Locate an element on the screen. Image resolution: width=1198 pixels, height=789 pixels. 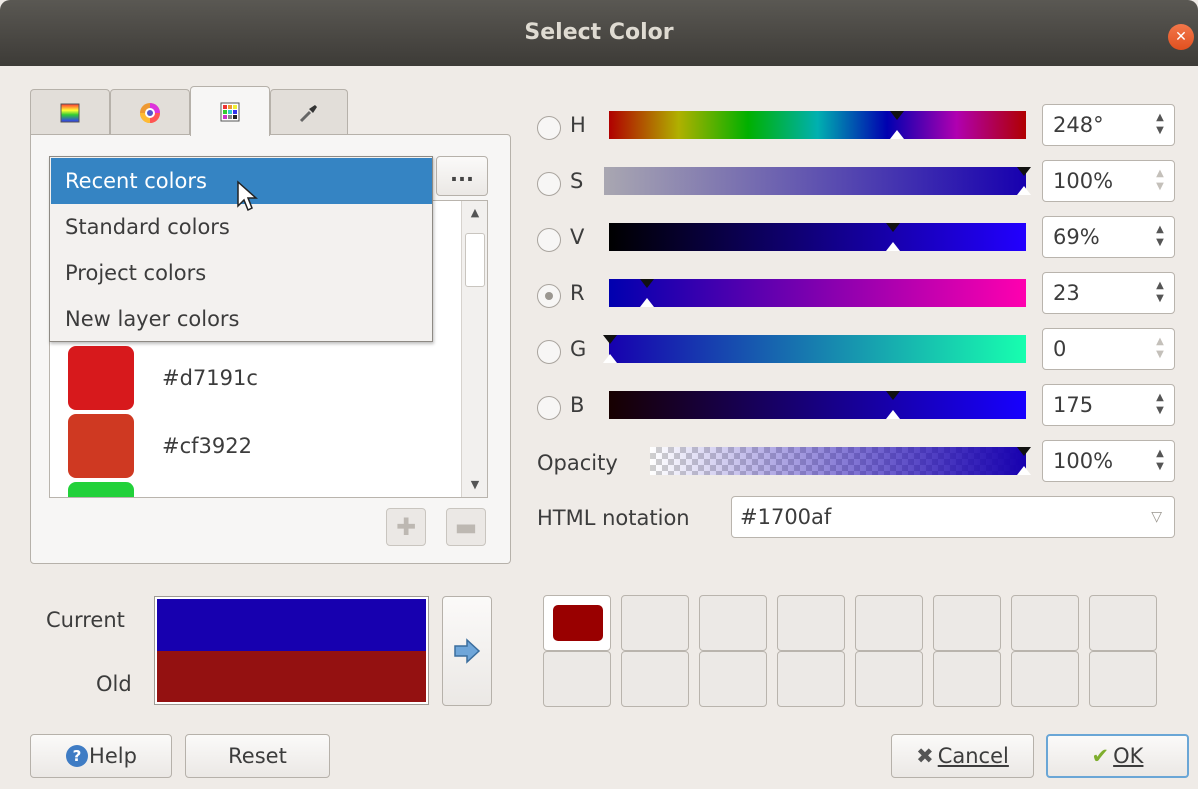
label-html-notation: HTML notation is located at coordinates (613, 518).